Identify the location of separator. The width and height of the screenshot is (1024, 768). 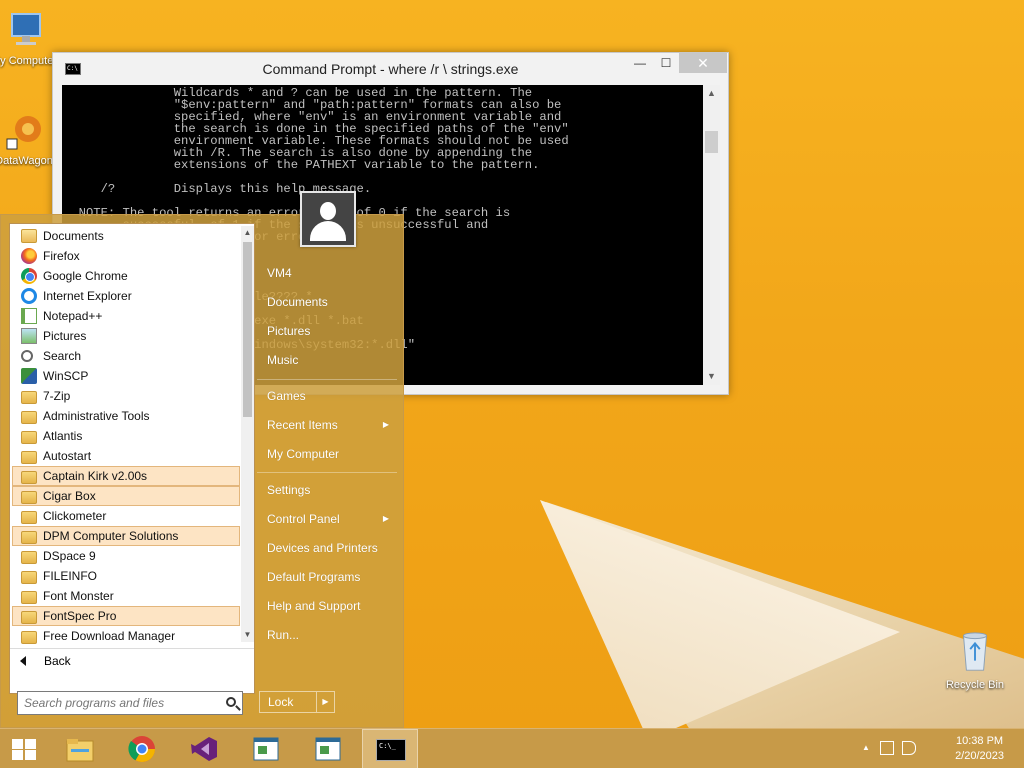
(327, 379).